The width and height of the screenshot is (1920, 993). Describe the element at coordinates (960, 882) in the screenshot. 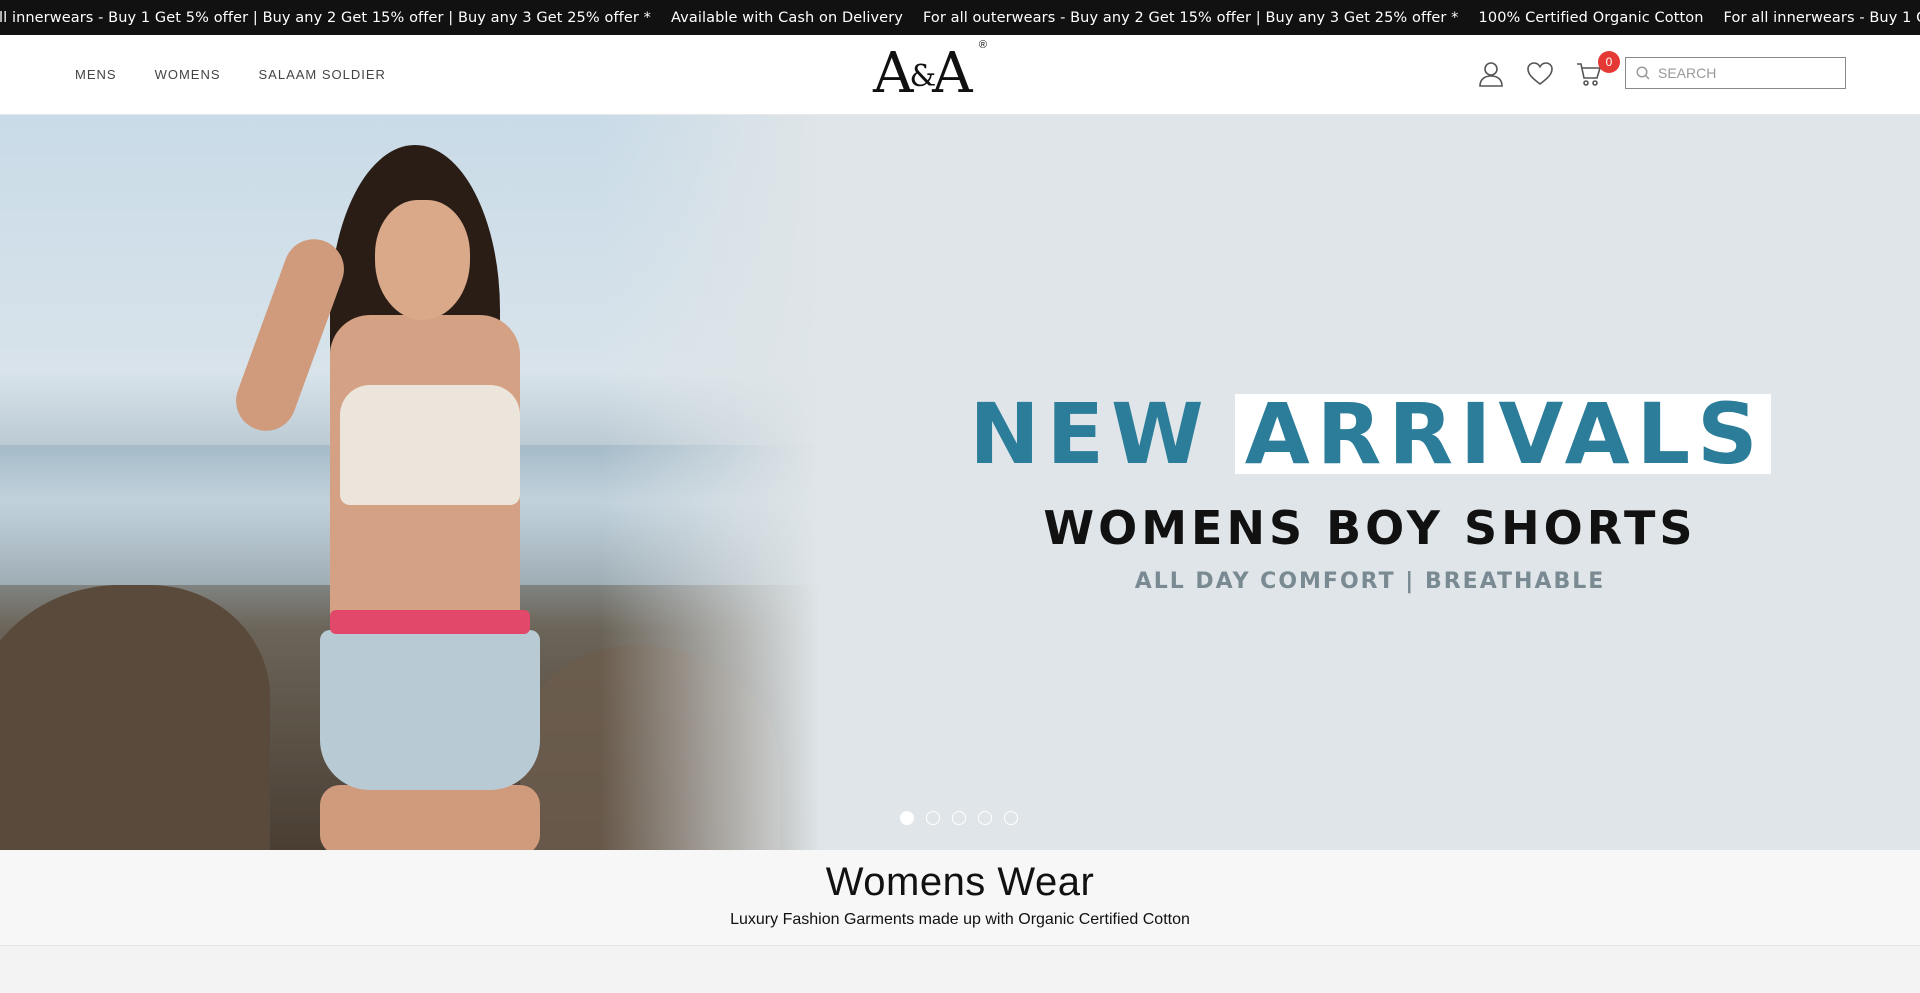

I see `section-title: Womens Wear` at that location.